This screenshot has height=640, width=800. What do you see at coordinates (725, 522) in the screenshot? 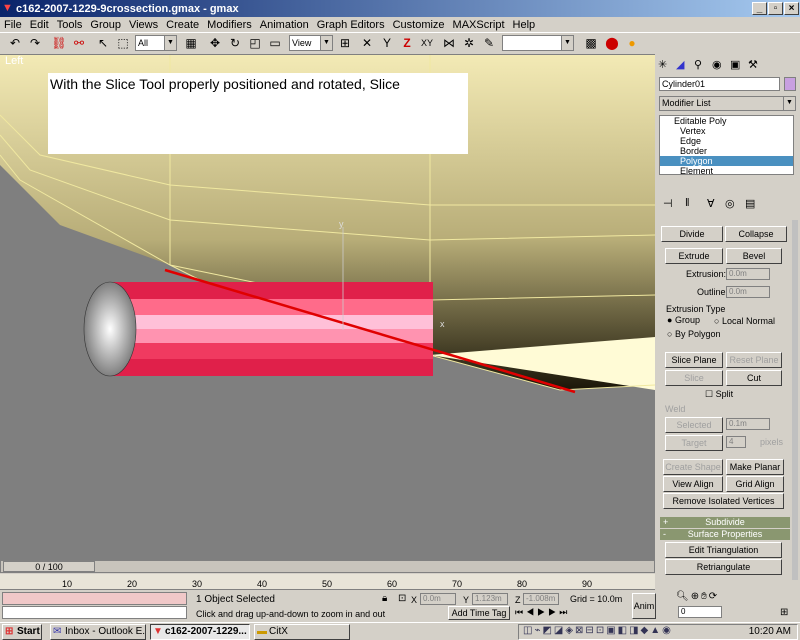
I see `subdivide-rollout: + Subdivide` at bounding box center [725, 522].